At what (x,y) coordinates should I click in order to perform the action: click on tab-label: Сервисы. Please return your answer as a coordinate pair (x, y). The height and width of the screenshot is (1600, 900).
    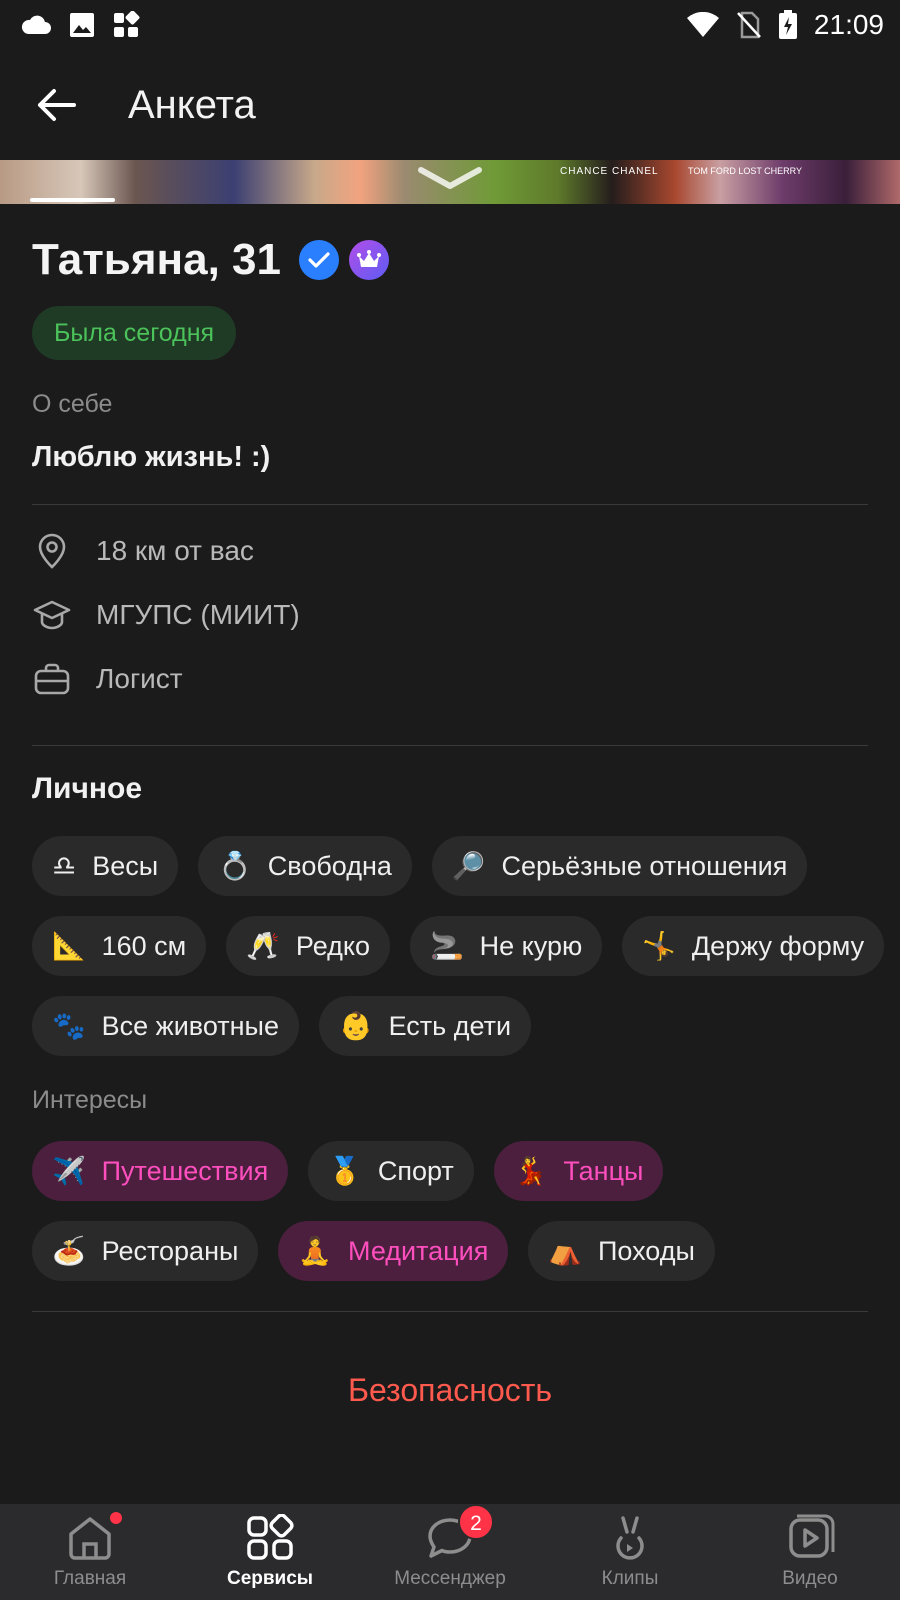
    Looking at the image, I should click on (270, 1578).